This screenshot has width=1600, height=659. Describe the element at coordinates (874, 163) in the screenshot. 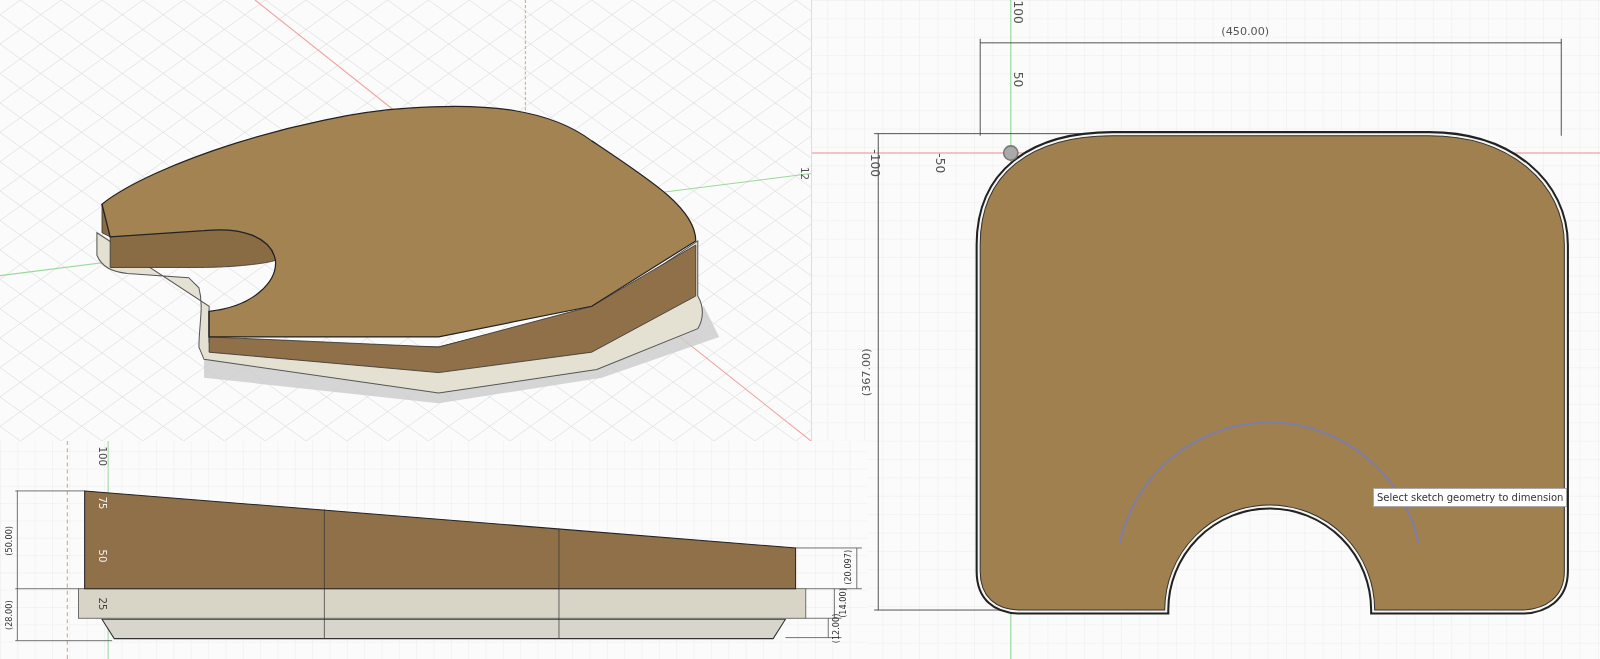

I see `ruler-label: -100` at that location.